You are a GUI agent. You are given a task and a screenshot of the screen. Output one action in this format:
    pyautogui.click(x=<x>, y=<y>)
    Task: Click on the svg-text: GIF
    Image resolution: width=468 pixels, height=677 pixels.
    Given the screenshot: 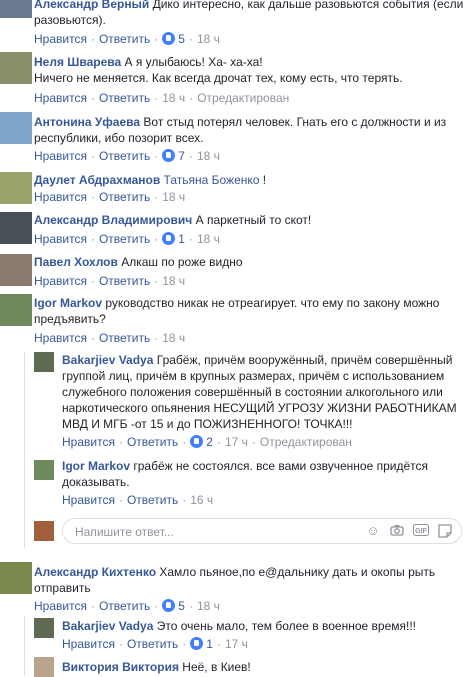 What is the action you would take?
    pyautogui.click(x=421, y=531)
    